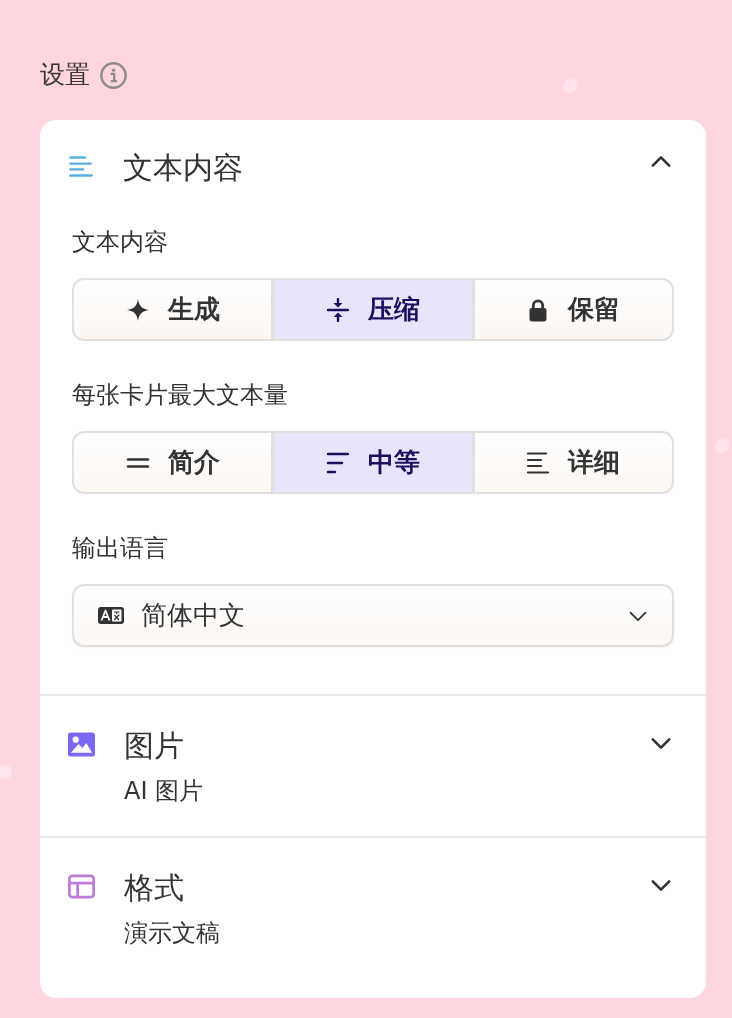 This screenshot has width=732, height=1018. I want to click on three-lines-icon, so click(338, 462).